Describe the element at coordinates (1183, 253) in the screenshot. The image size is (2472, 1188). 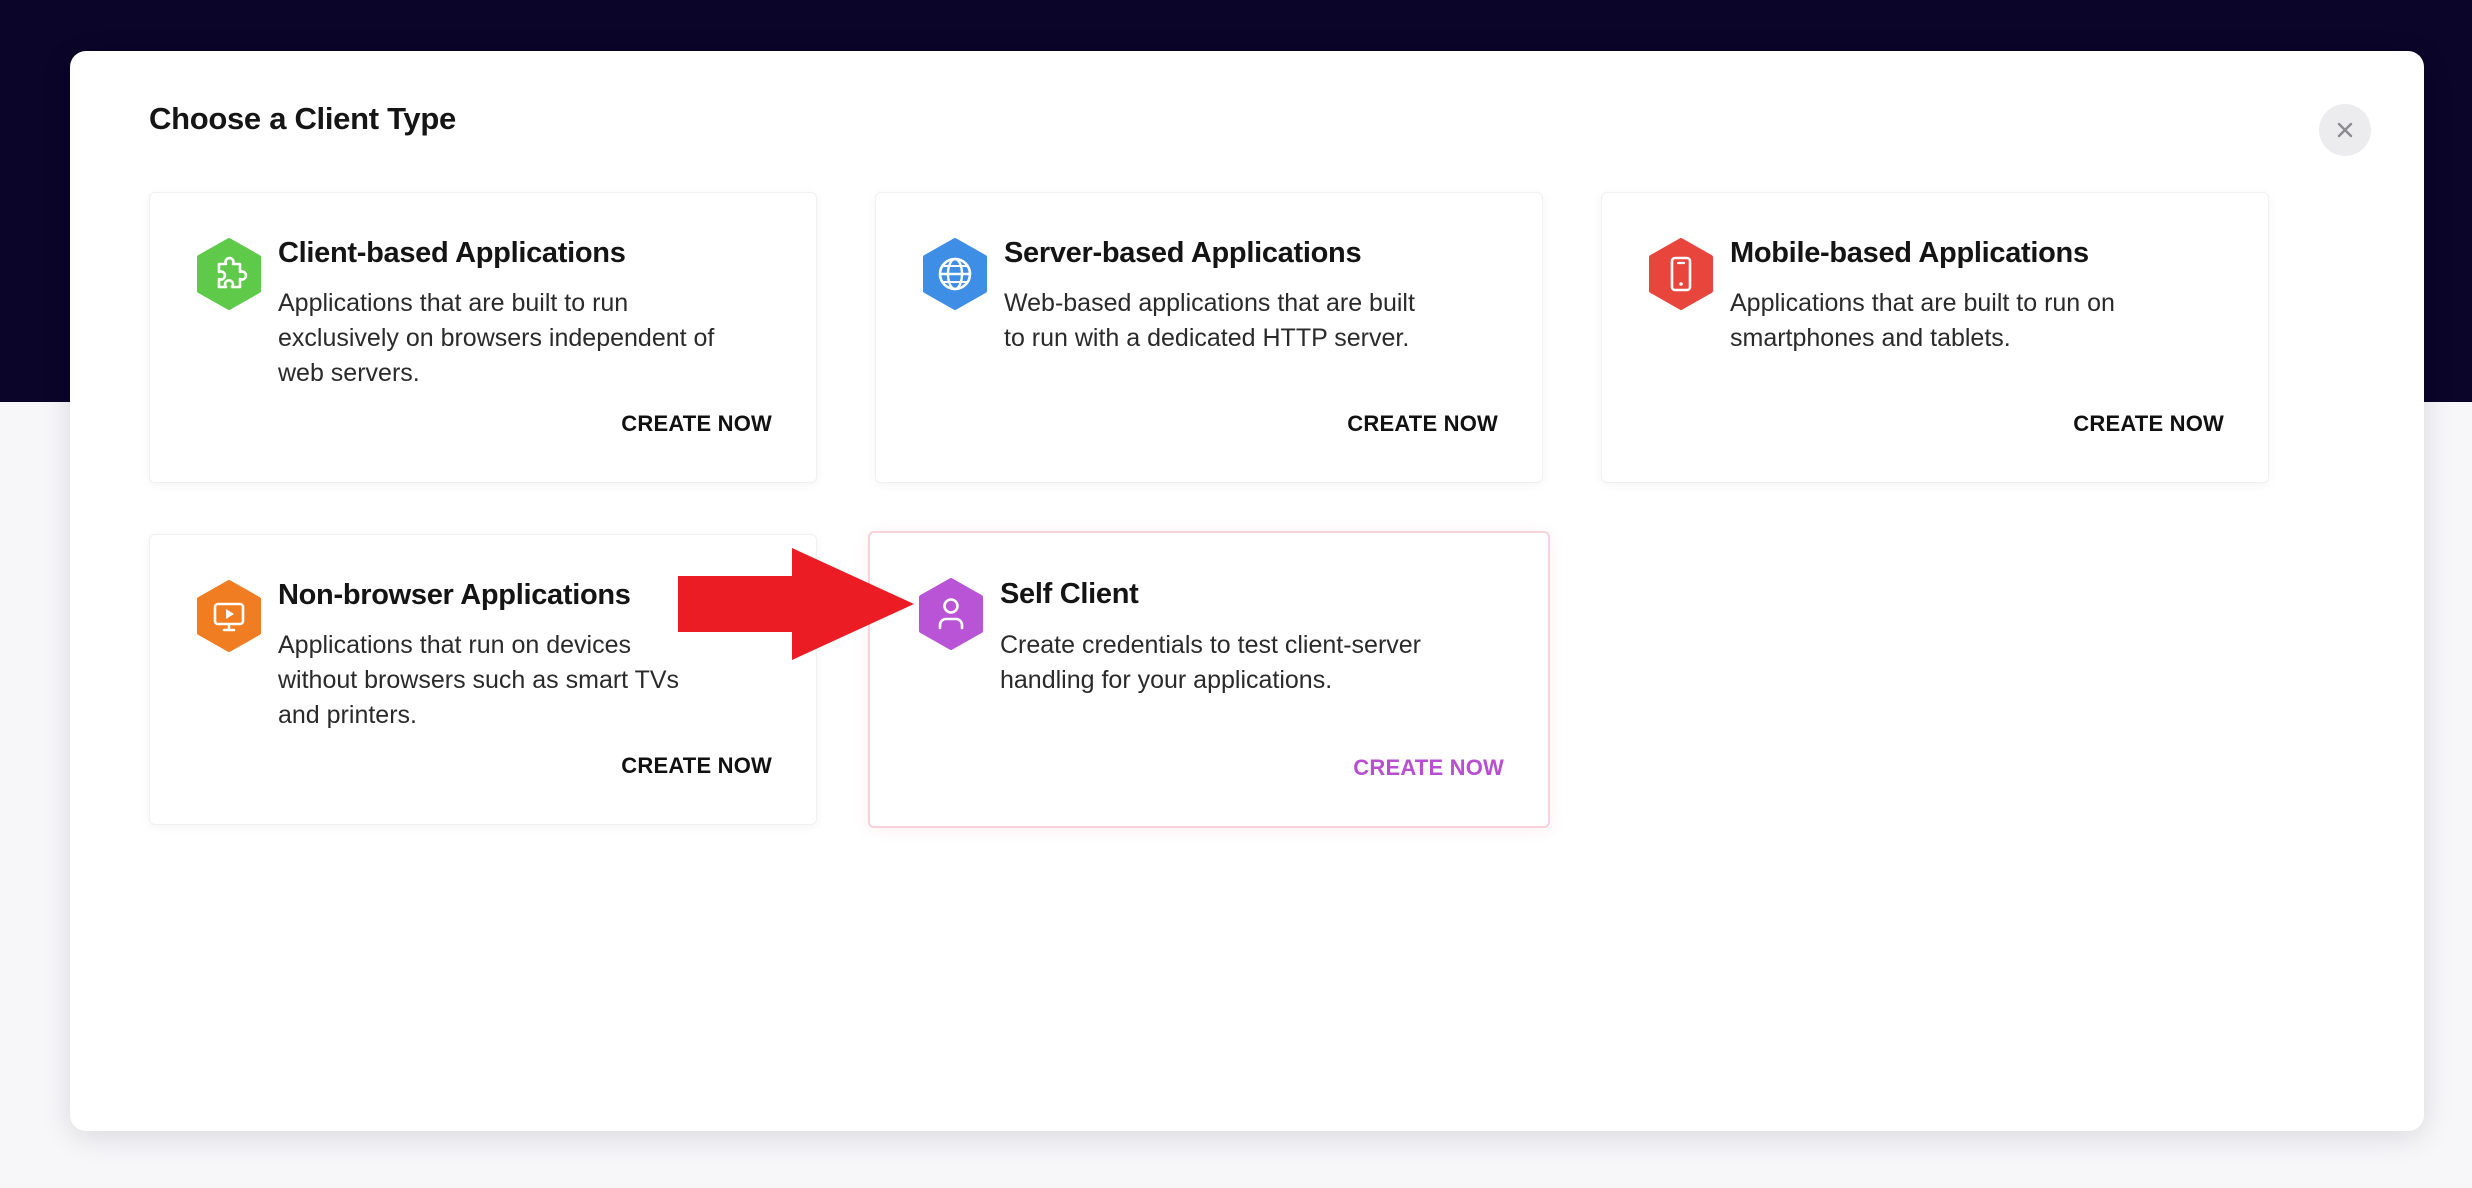
I see `card-title: Server-based Applications` at that location.